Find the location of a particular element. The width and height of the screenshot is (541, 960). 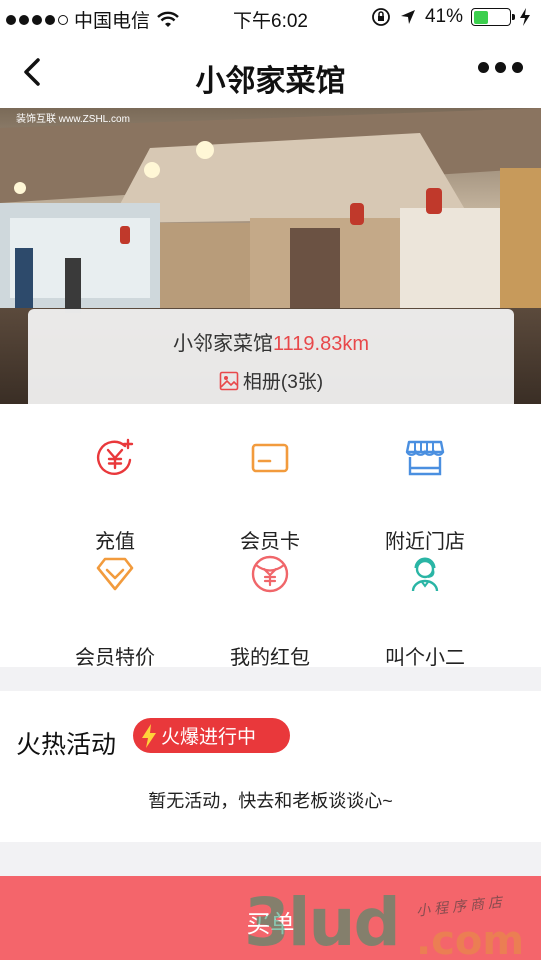

red-envelope-yen-icon is located at coordinates (270, 574).